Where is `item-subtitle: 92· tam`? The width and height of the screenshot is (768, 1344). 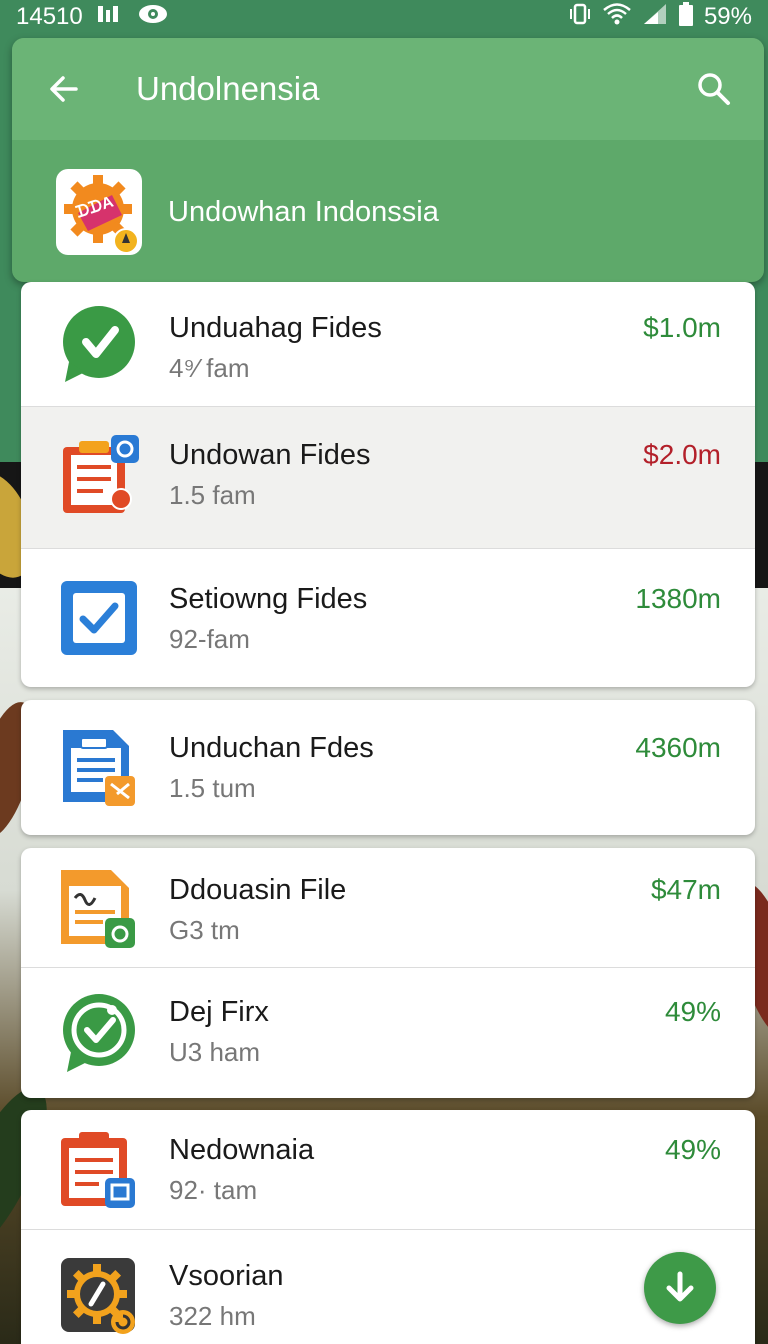
item-subtitle: 92· tam is located at coordinates (213, 1190).